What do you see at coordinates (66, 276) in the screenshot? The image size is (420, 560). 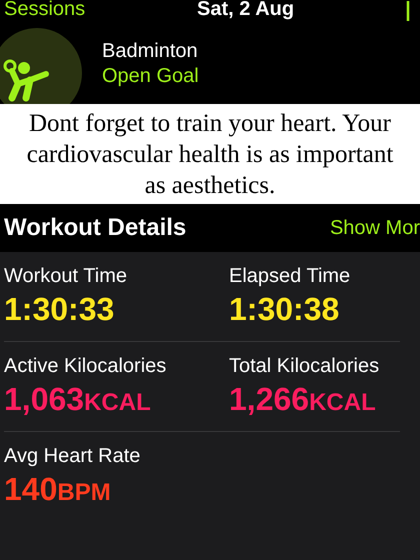 I see `metric-label: Workout Time` at bounding box center [66, 276].